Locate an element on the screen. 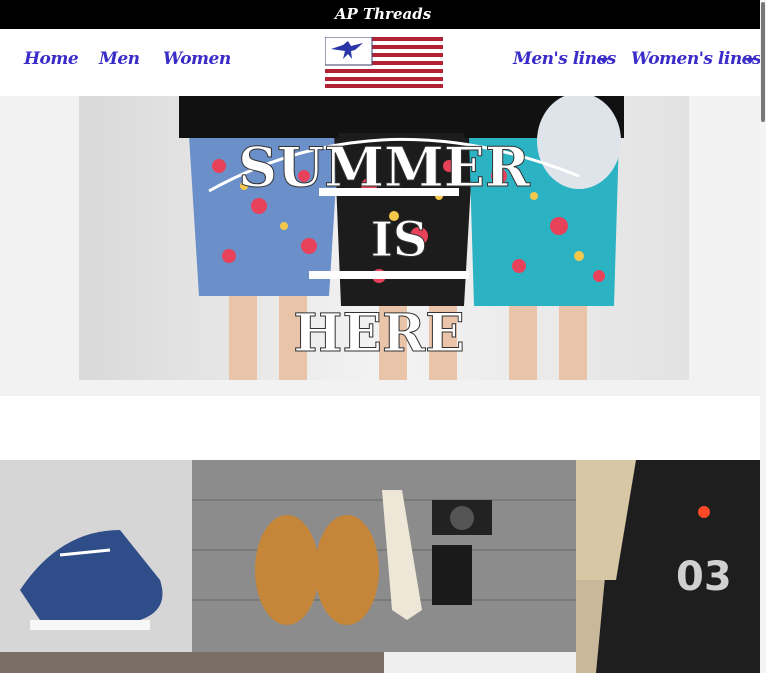 This screenshot has height=673, width=766. sneakers-image is located at coordinates (96, 556).